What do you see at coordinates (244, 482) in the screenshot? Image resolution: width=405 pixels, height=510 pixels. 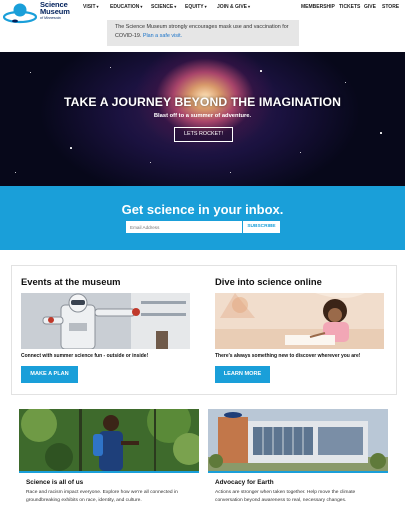 I see `advocacy-earth-title: Advocacy for Earth` at bounding box center [244, 482].